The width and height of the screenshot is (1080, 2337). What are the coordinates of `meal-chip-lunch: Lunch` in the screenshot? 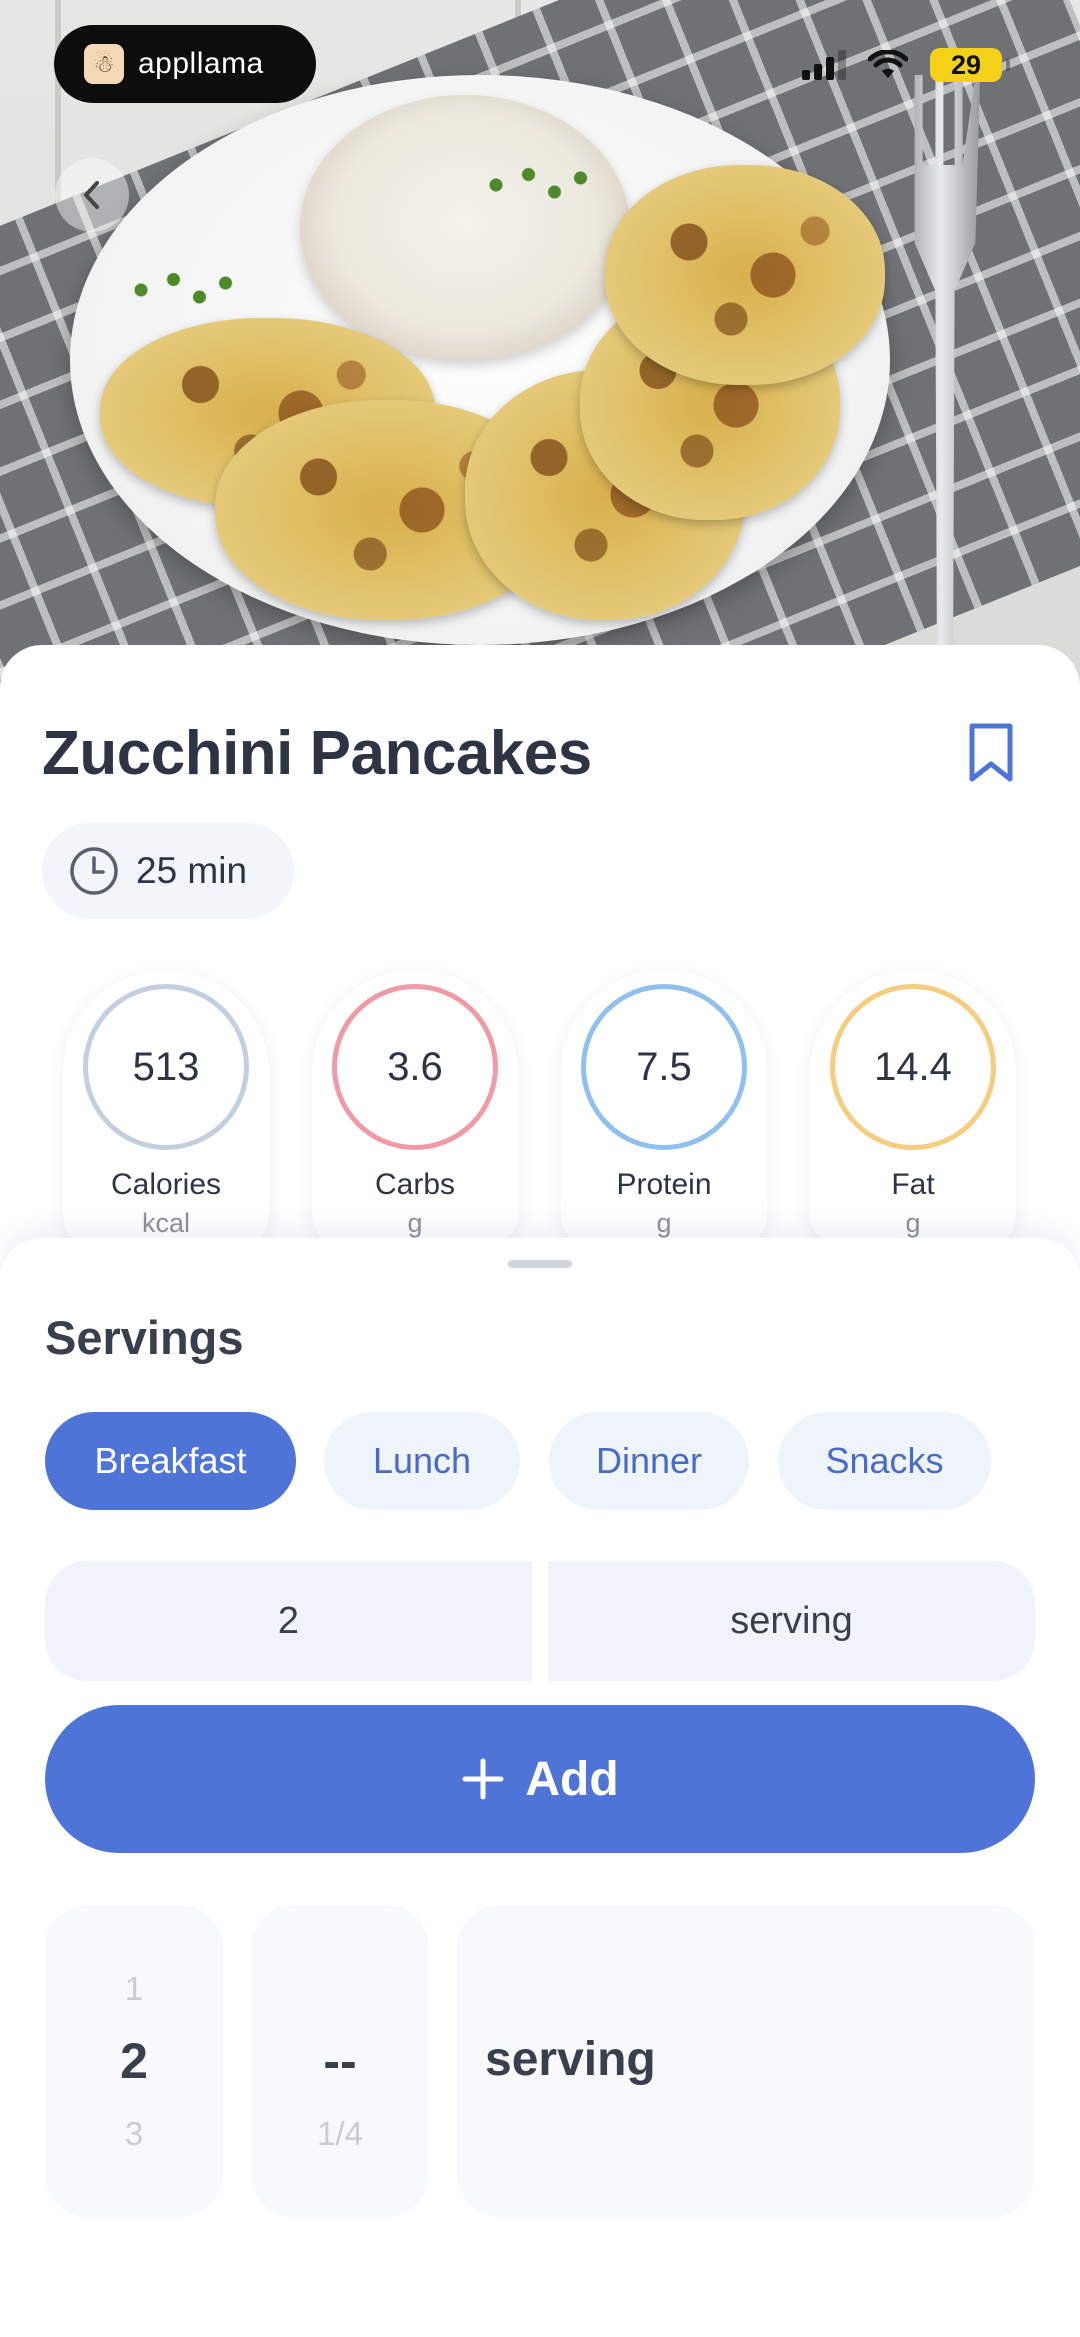 It's located at (422, 1461).